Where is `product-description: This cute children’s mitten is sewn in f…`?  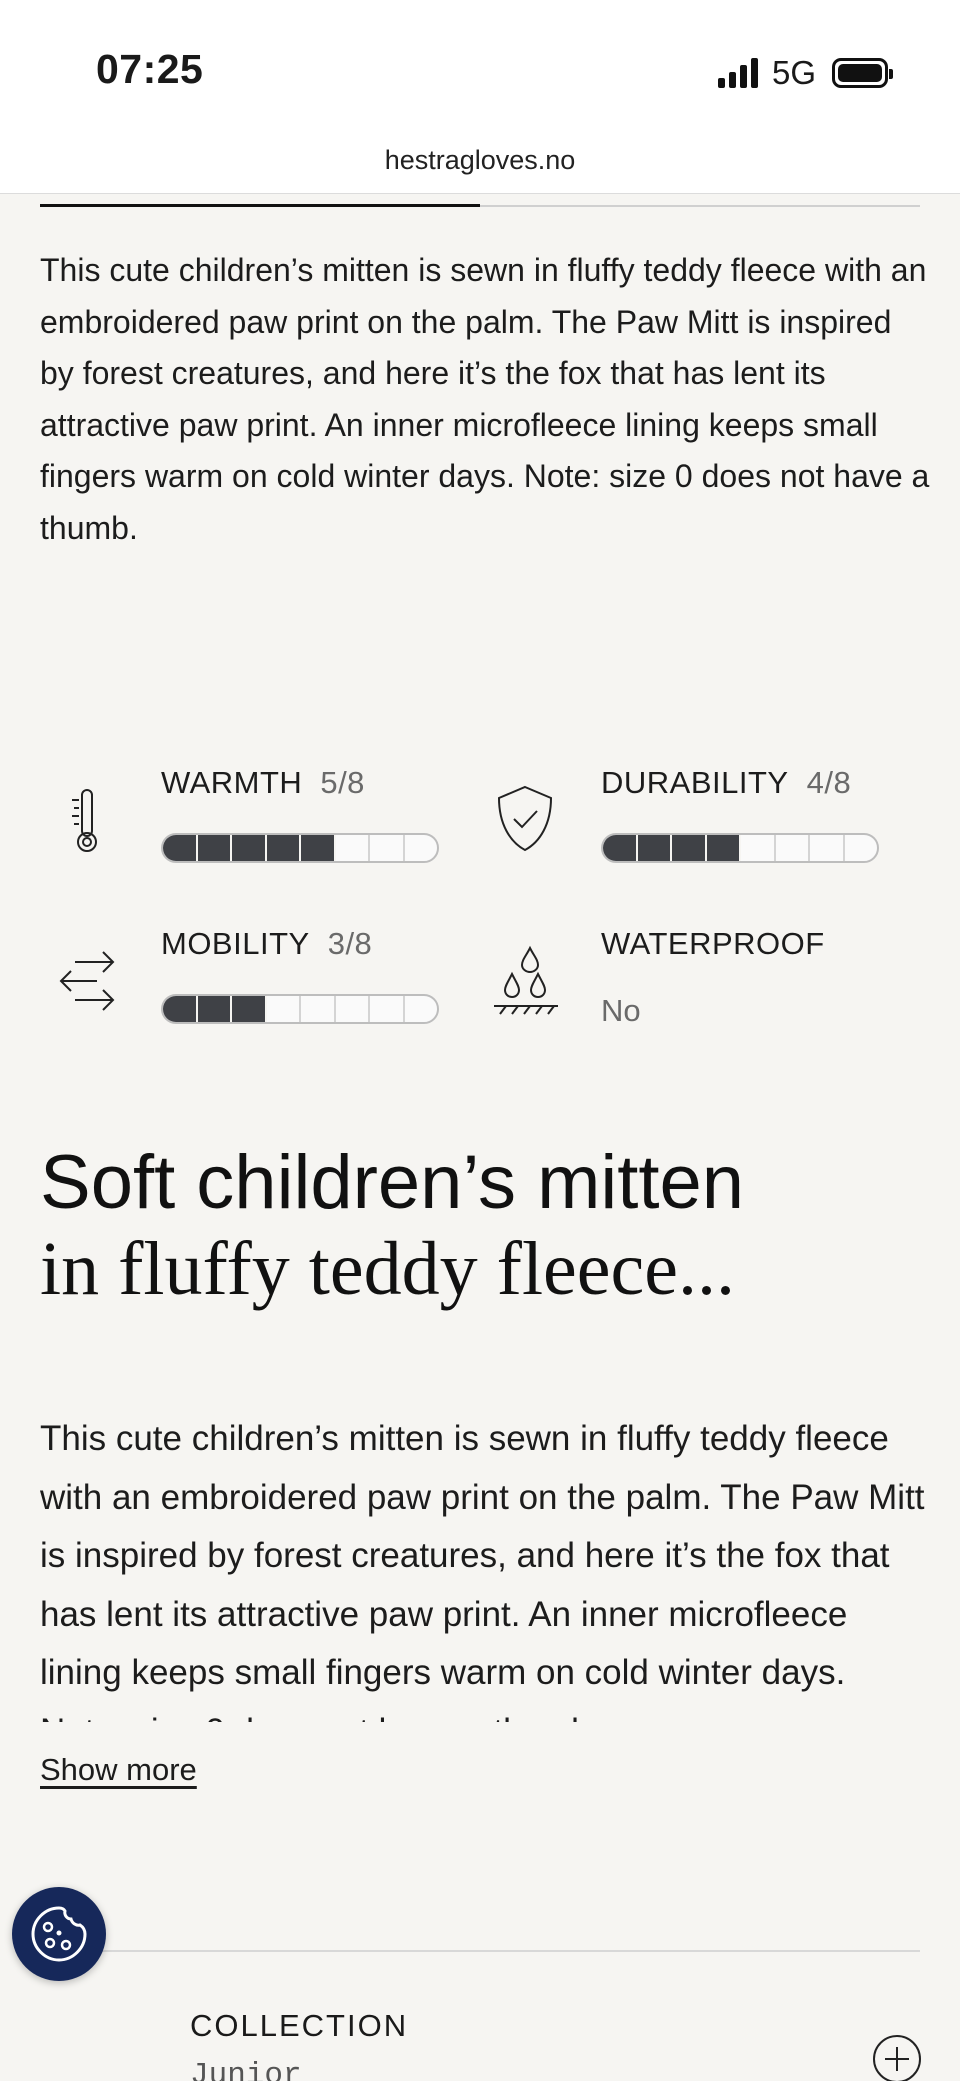 product-description: This cute children’s mitten is sewn in f… is located at coordinates (485, 399).